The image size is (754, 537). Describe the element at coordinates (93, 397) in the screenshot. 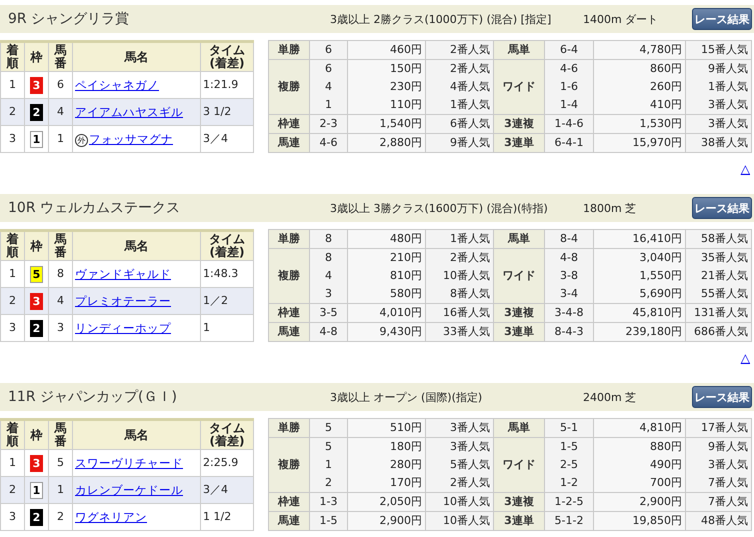

I see `race-title: 11R ジャパンカップ(ＧＩ)` at that location.